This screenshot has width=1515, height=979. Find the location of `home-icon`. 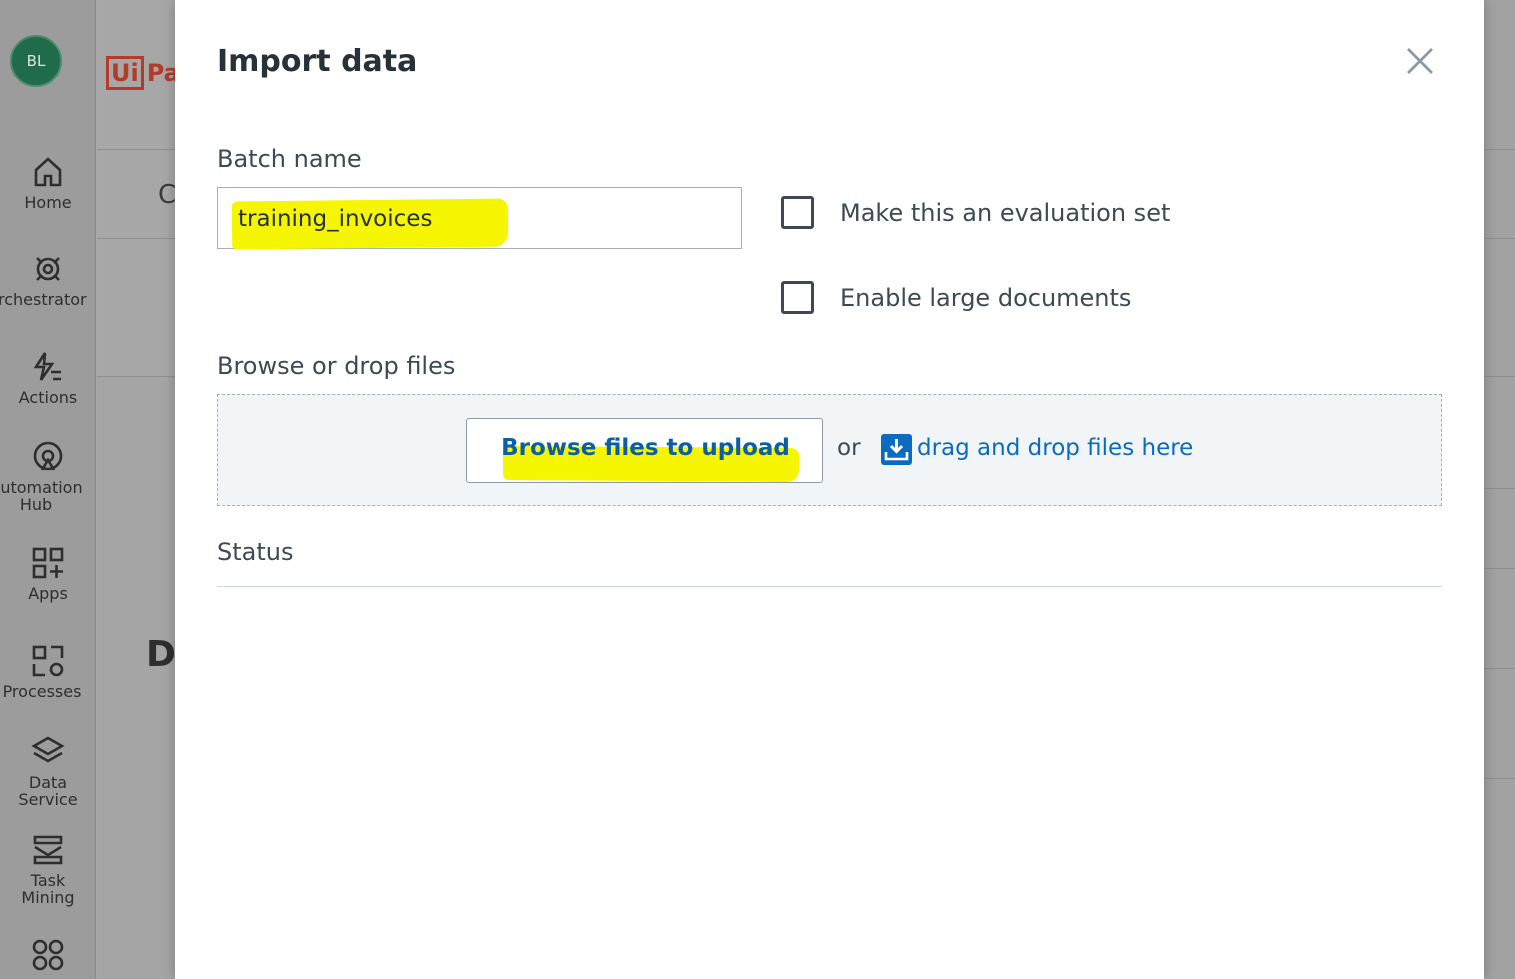

home-icon is located at coordinates (48, 172).